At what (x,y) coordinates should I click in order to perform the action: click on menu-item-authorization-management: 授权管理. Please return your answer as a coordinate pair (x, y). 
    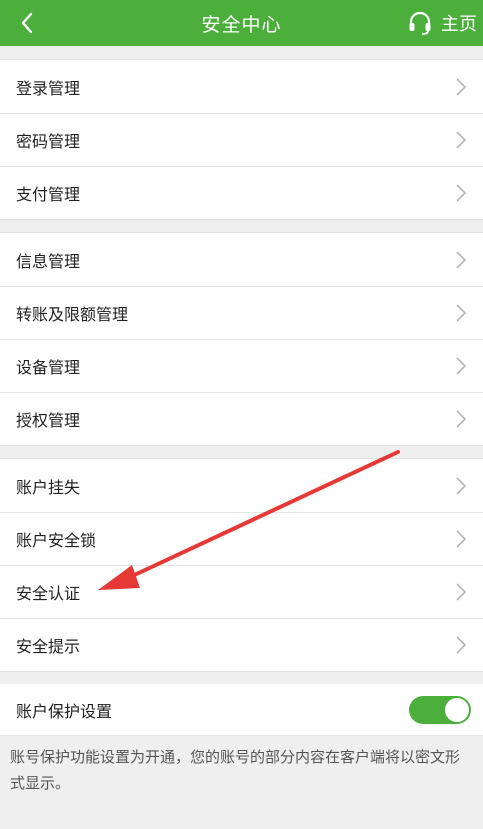
    Looking at the image, I should click on (241, 418).